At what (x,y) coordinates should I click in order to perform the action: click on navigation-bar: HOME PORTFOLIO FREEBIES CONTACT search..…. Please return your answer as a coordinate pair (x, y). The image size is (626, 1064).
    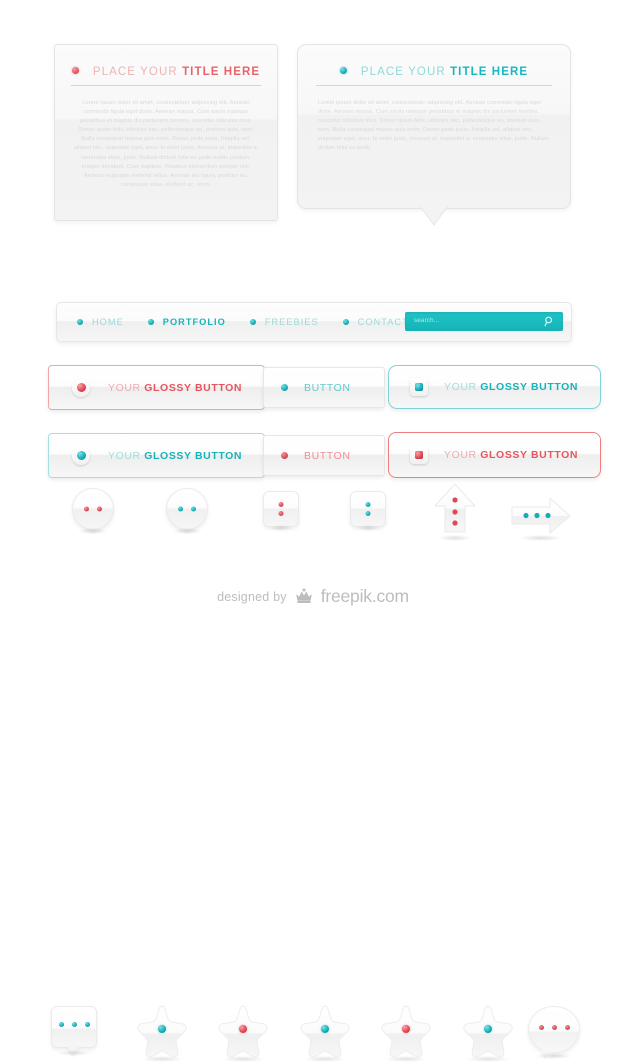
    Looking at the image, I should click on (314, 322).